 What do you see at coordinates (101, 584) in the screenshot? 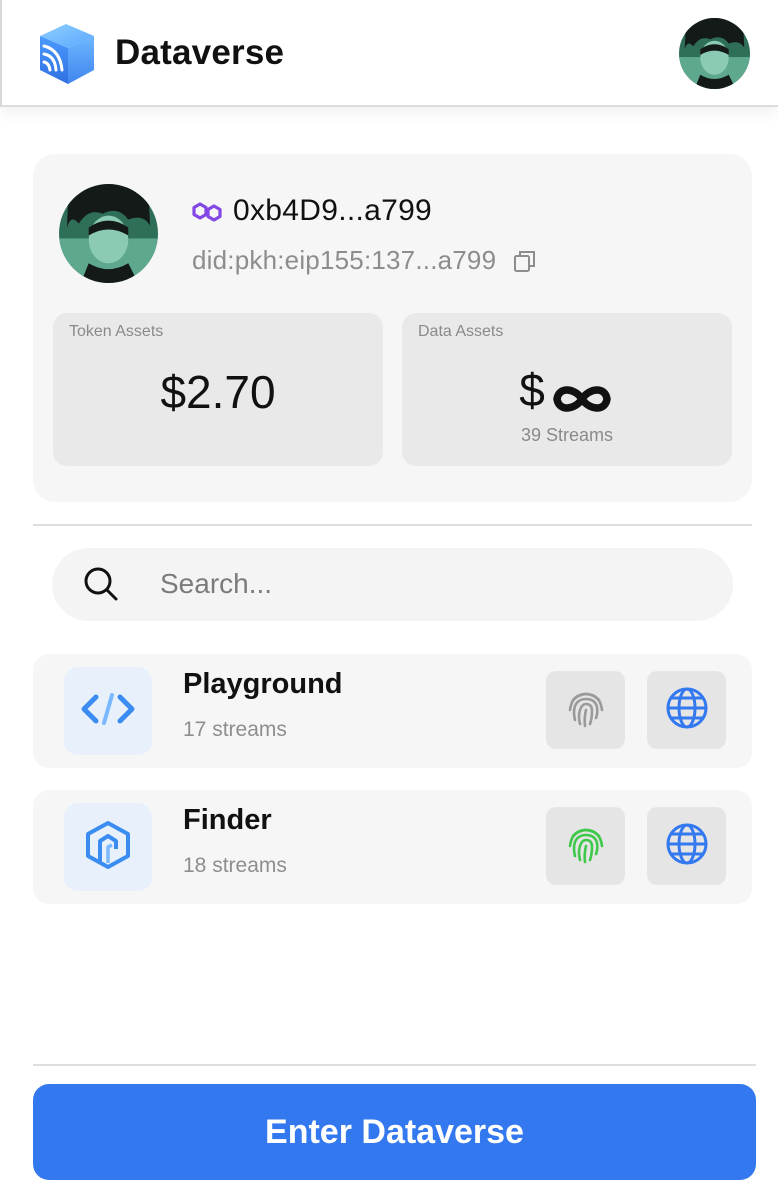
I see `search-icon` at bounding box center [101, 584].